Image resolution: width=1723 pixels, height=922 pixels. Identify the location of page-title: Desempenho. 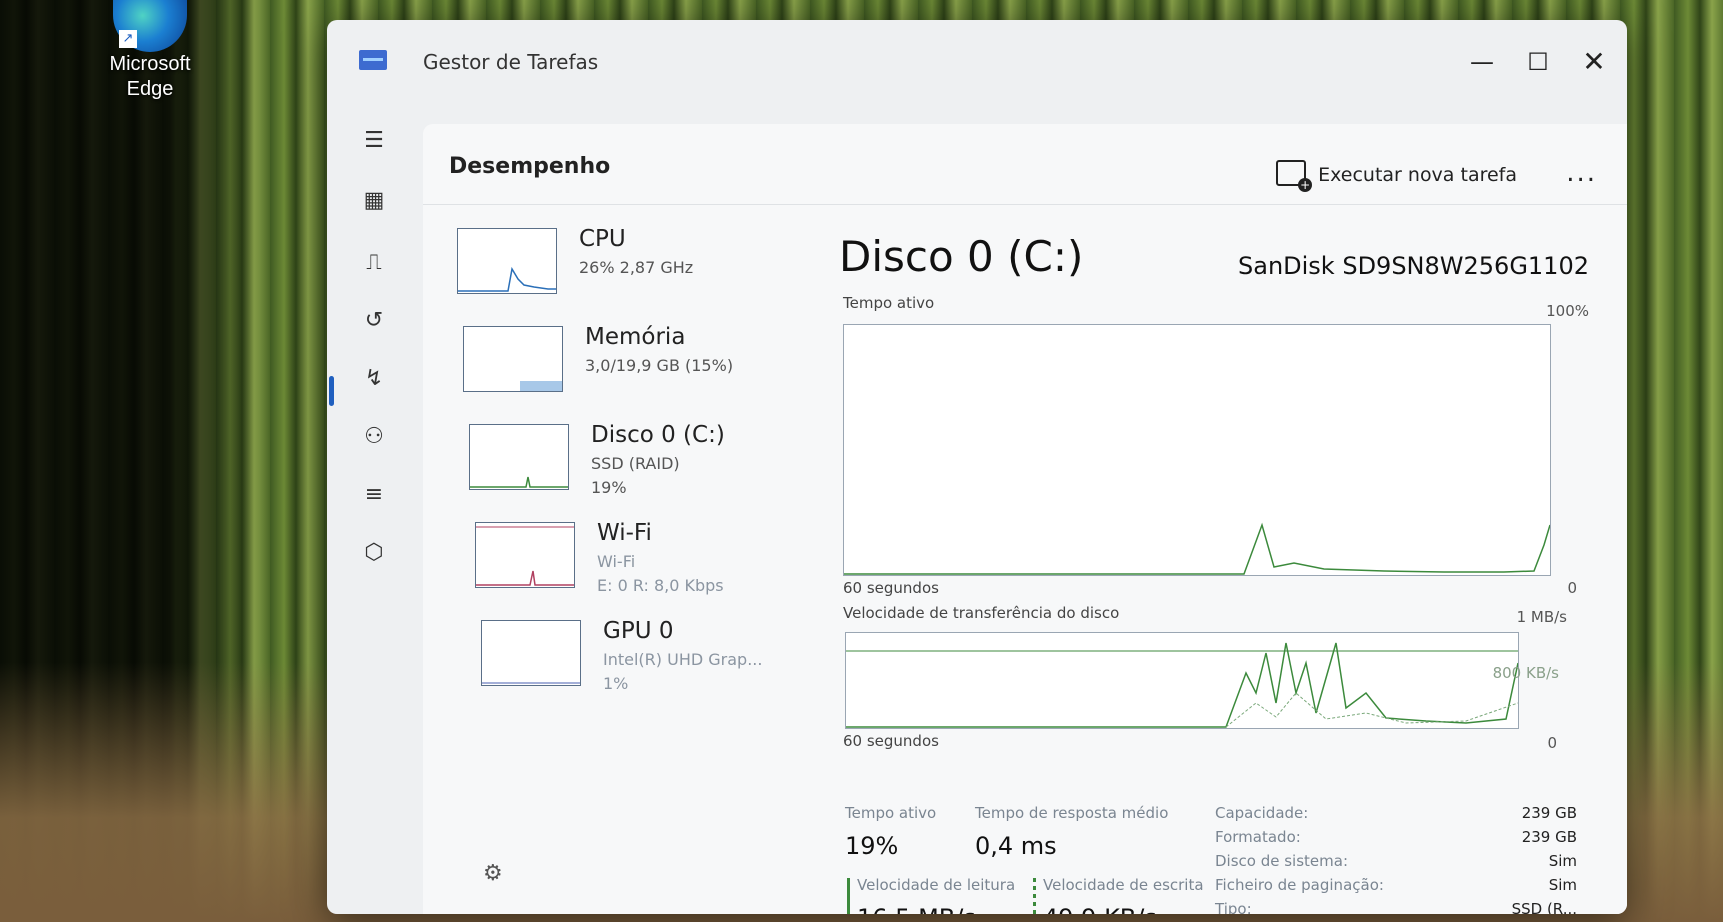
(530, 166).